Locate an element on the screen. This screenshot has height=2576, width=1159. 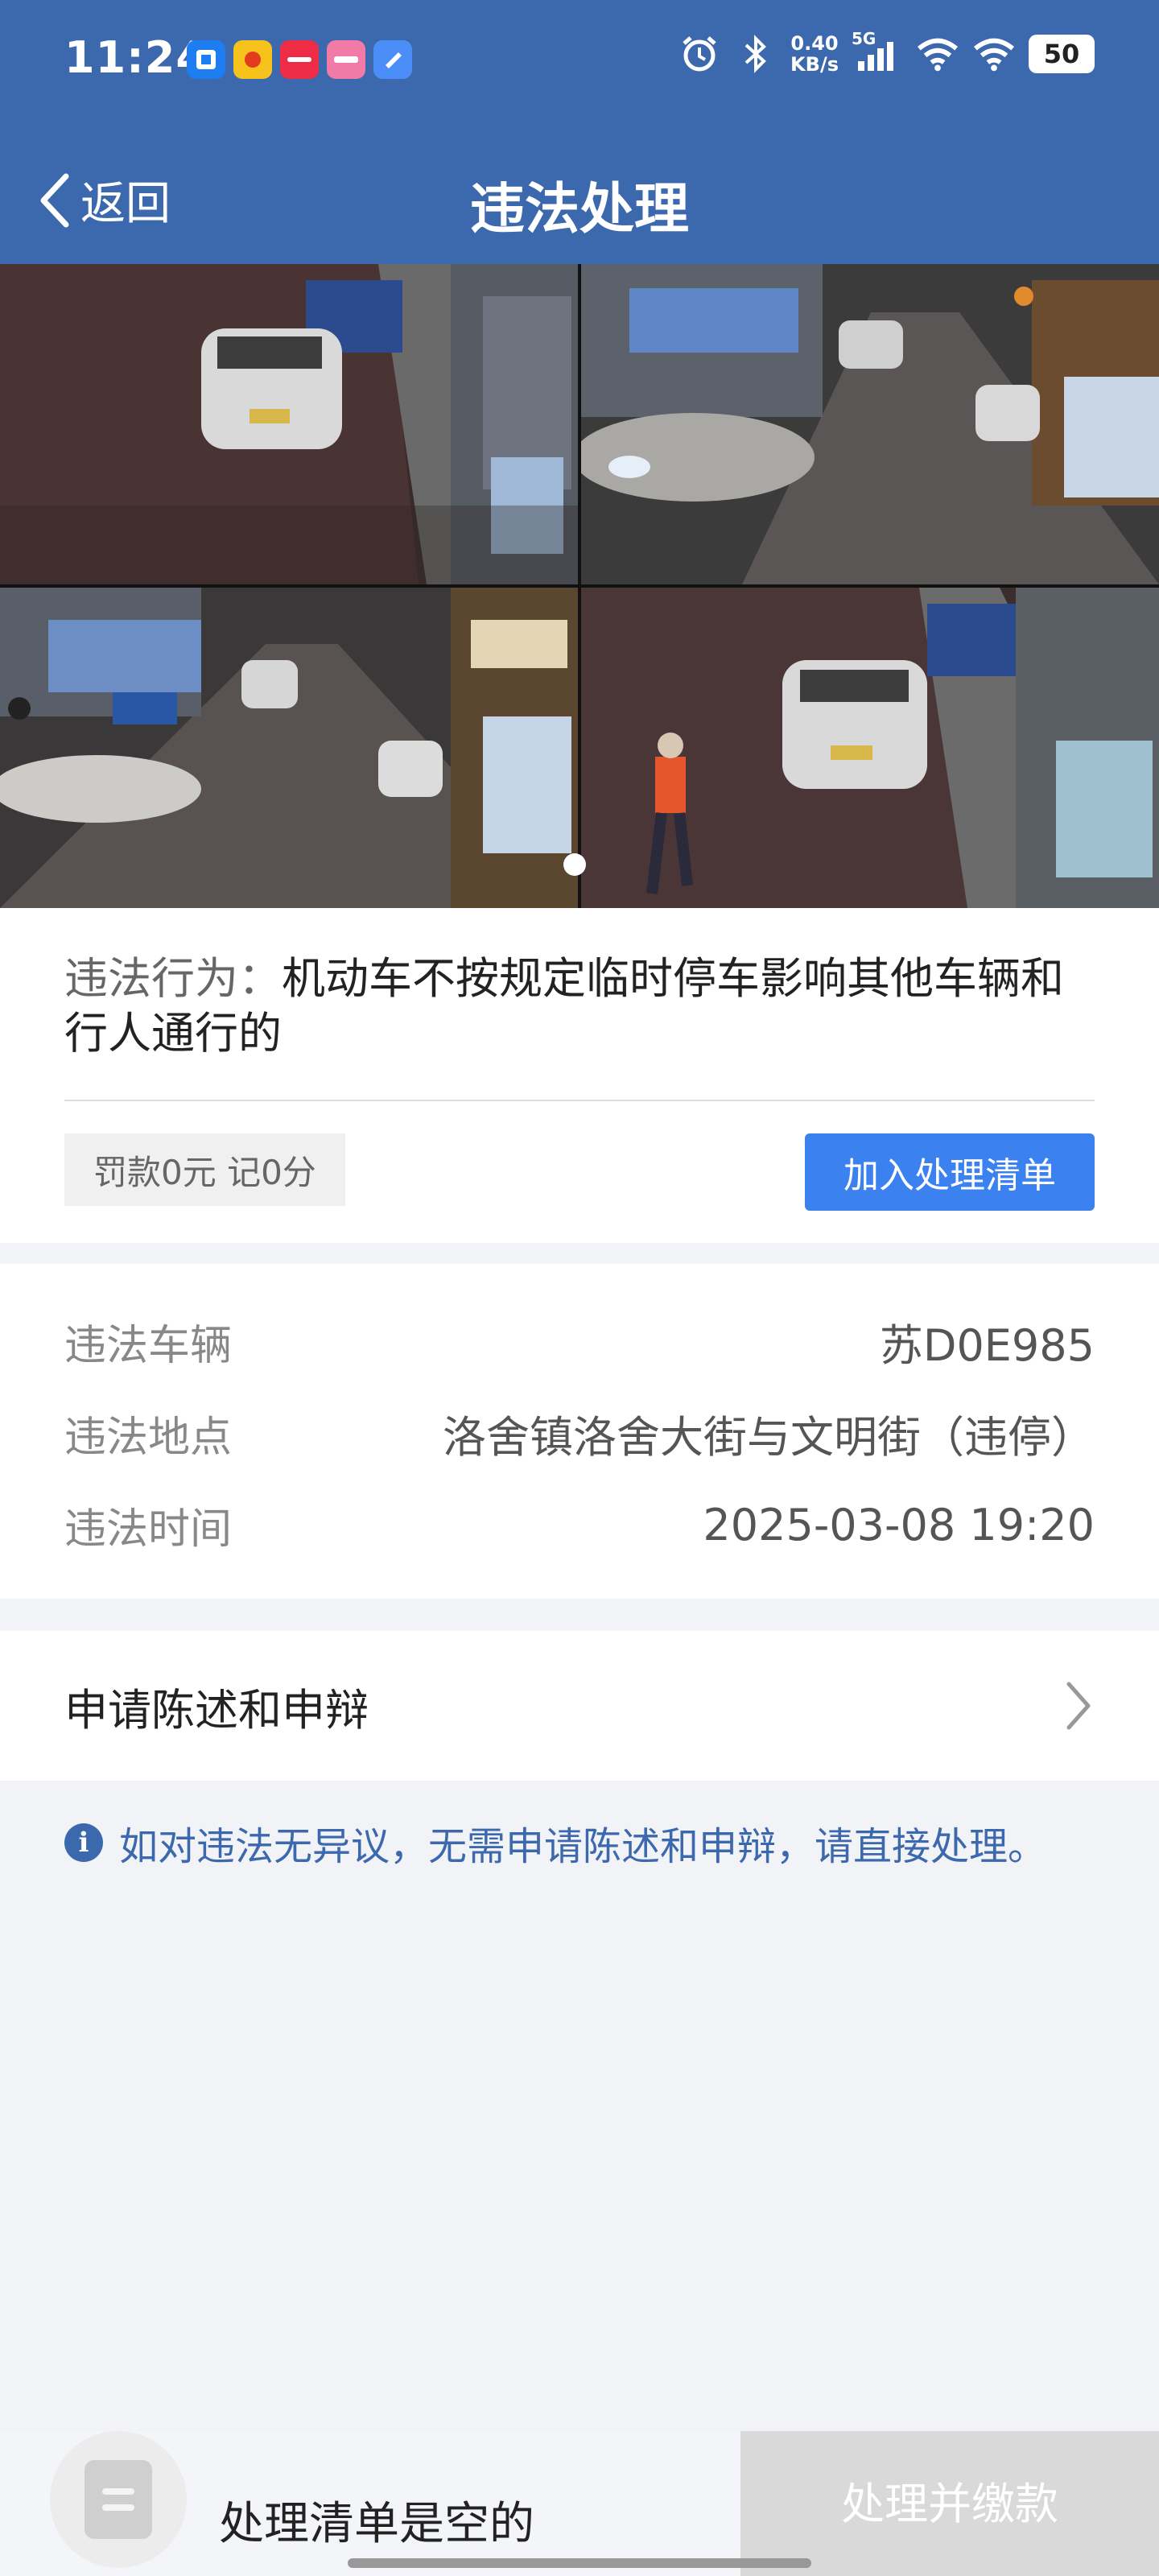
detail-row-time: 违法时间 2025-03-08 19:20 is located at coordinates (579, 1524).